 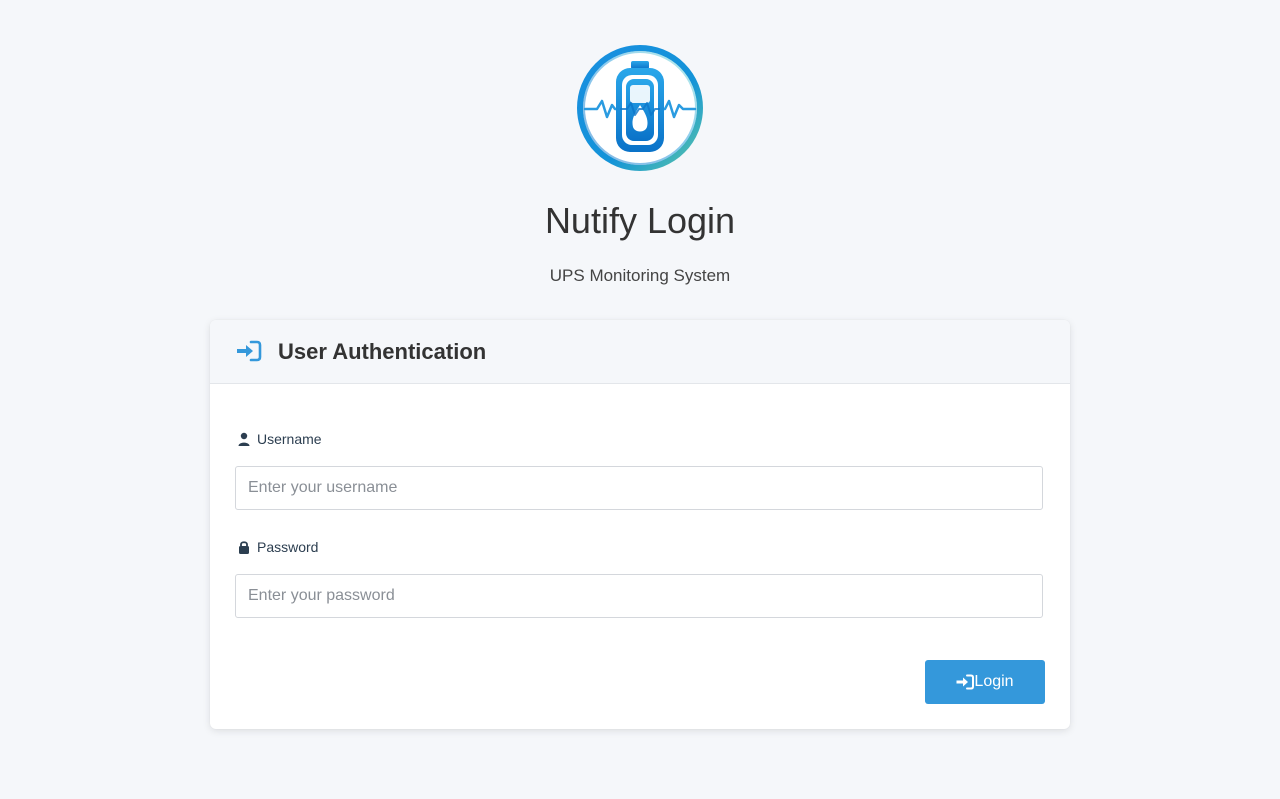 I want to click on username-label: Username, so click(x=279, y=439).